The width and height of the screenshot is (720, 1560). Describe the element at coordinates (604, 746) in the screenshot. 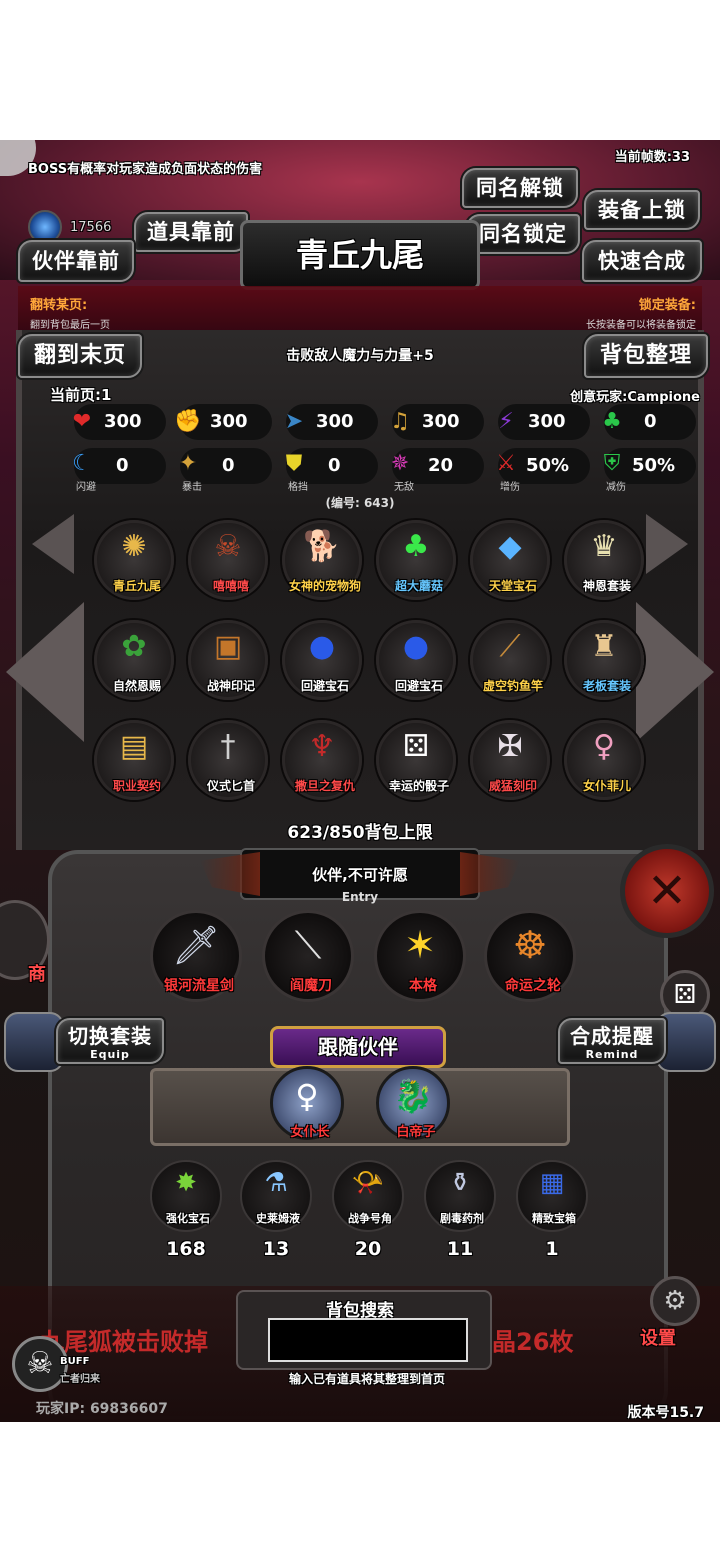

I see `item-icon: ♀` at that location.